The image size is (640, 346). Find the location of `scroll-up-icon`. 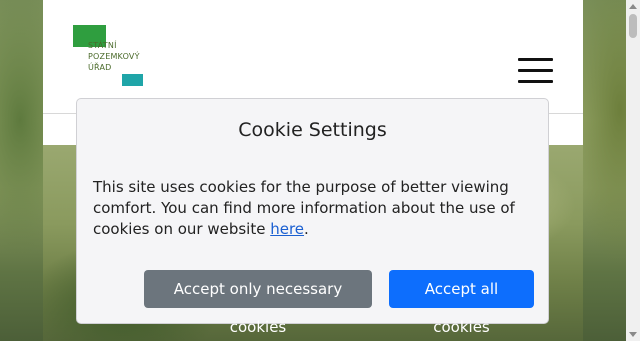

scroll-up-icon is located at coordinates (633, 6).